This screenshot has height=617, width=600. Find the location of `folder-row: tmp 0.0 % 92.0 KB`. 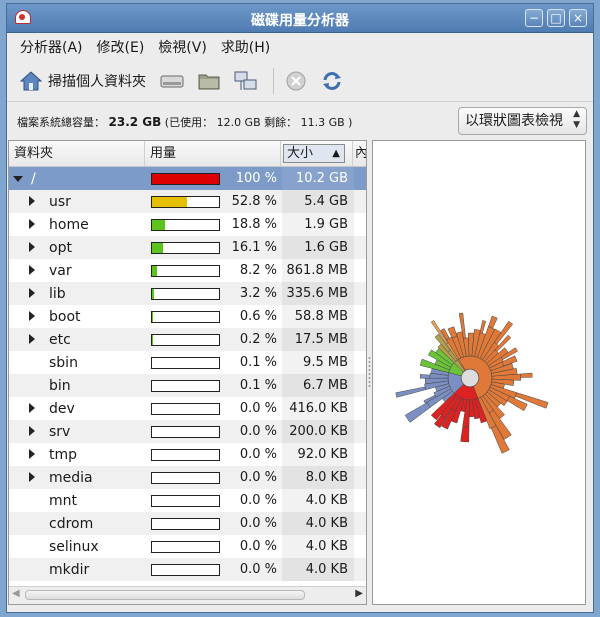

folder-row: tmp 0.0 % 92.0 KB is located at coordinates (187, 454).